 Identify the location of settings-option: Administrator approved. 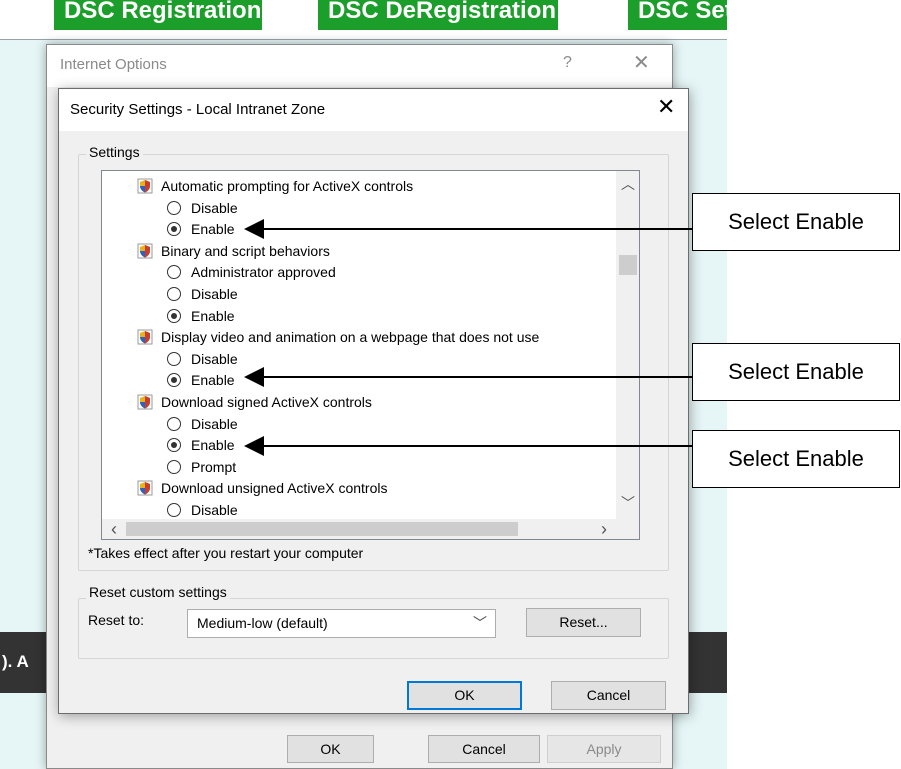
(251, 272).